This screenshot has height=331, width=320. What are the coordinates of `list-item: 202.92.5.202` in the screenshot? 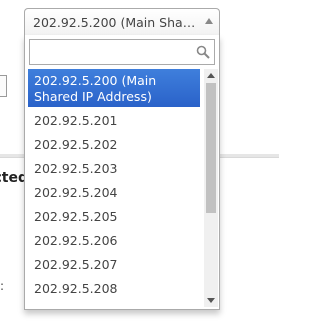 It's located at (114, 145).